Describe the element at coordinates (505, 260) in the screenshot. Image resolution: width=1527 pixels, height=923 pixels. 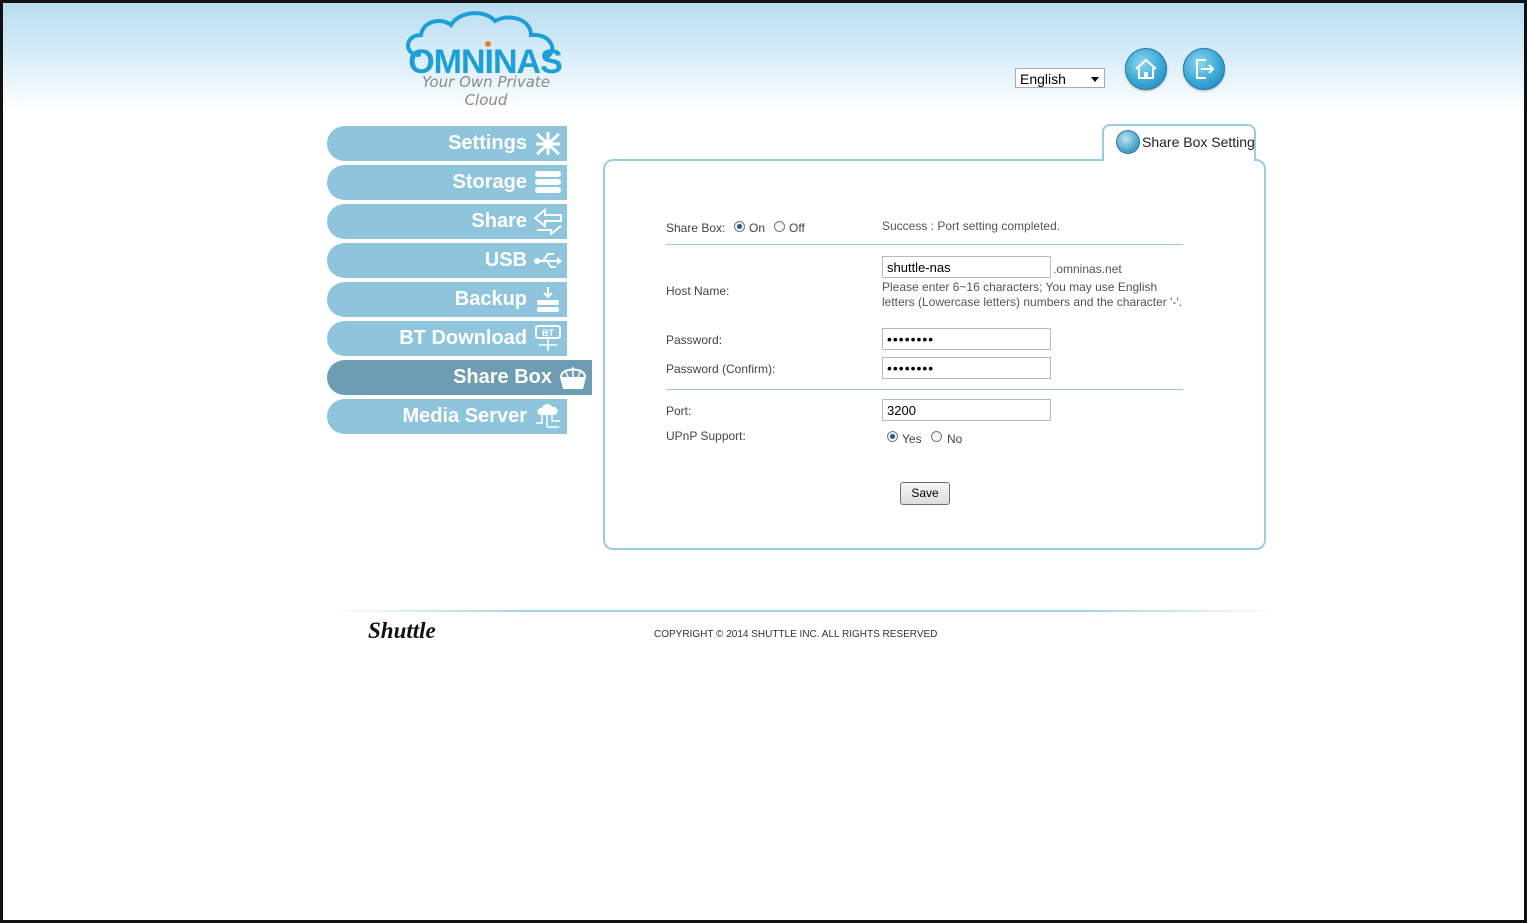
I see `sidebar-item-label: USB` at that location.